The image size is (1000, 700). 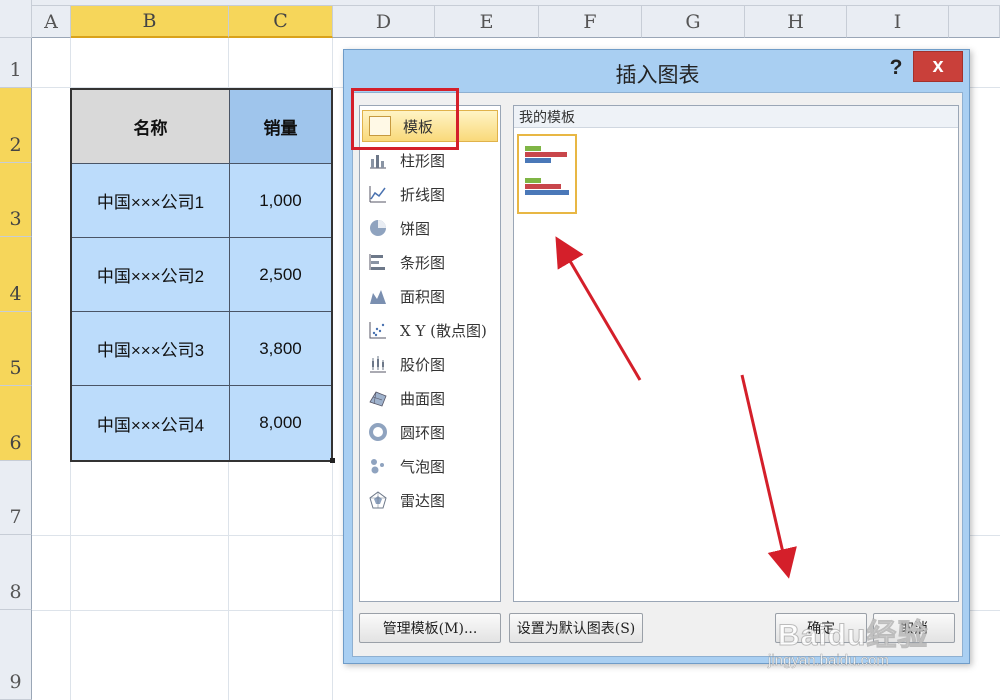 I want to click on category-bubble: 气泡图, so click(x=430, y=466).